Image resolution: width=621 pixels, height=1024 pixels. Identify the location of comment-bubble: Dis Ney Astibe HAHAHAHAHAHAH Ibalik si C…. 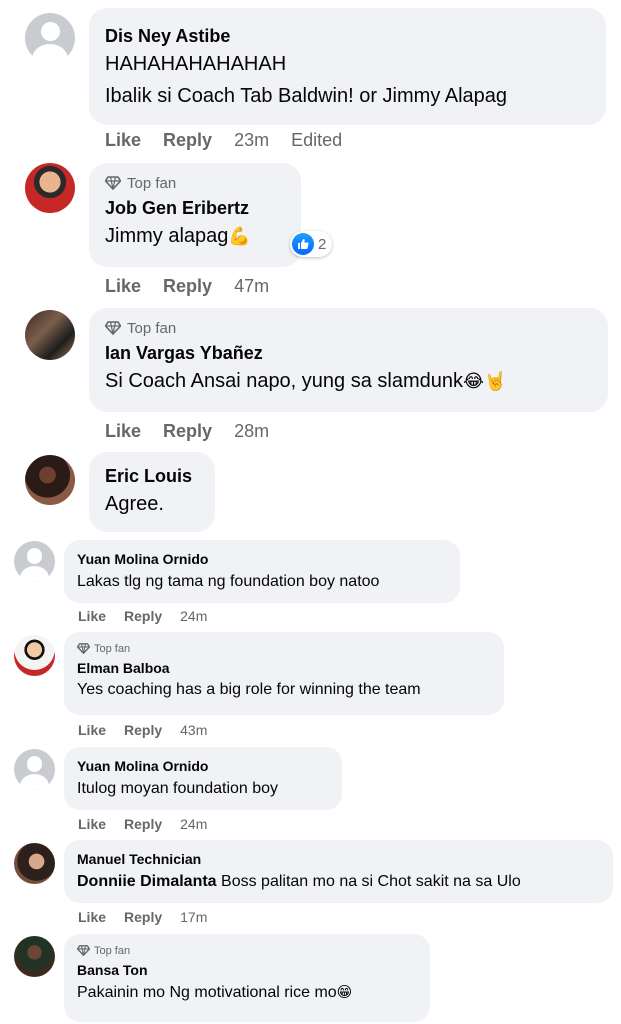
(347, 66).